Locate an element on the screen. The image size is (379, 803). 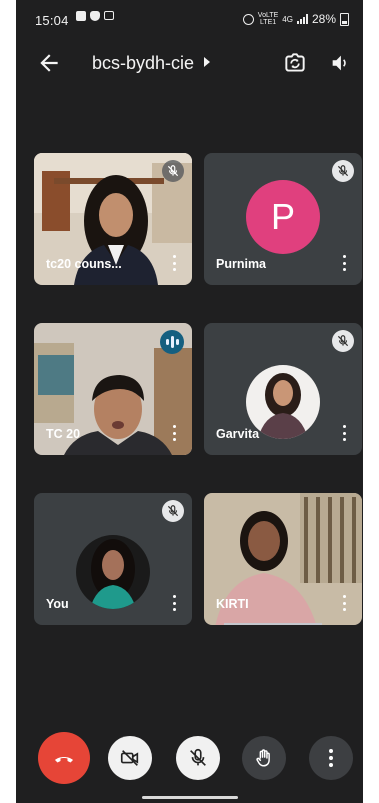
home-indicator is located at coordinates (190, 797).